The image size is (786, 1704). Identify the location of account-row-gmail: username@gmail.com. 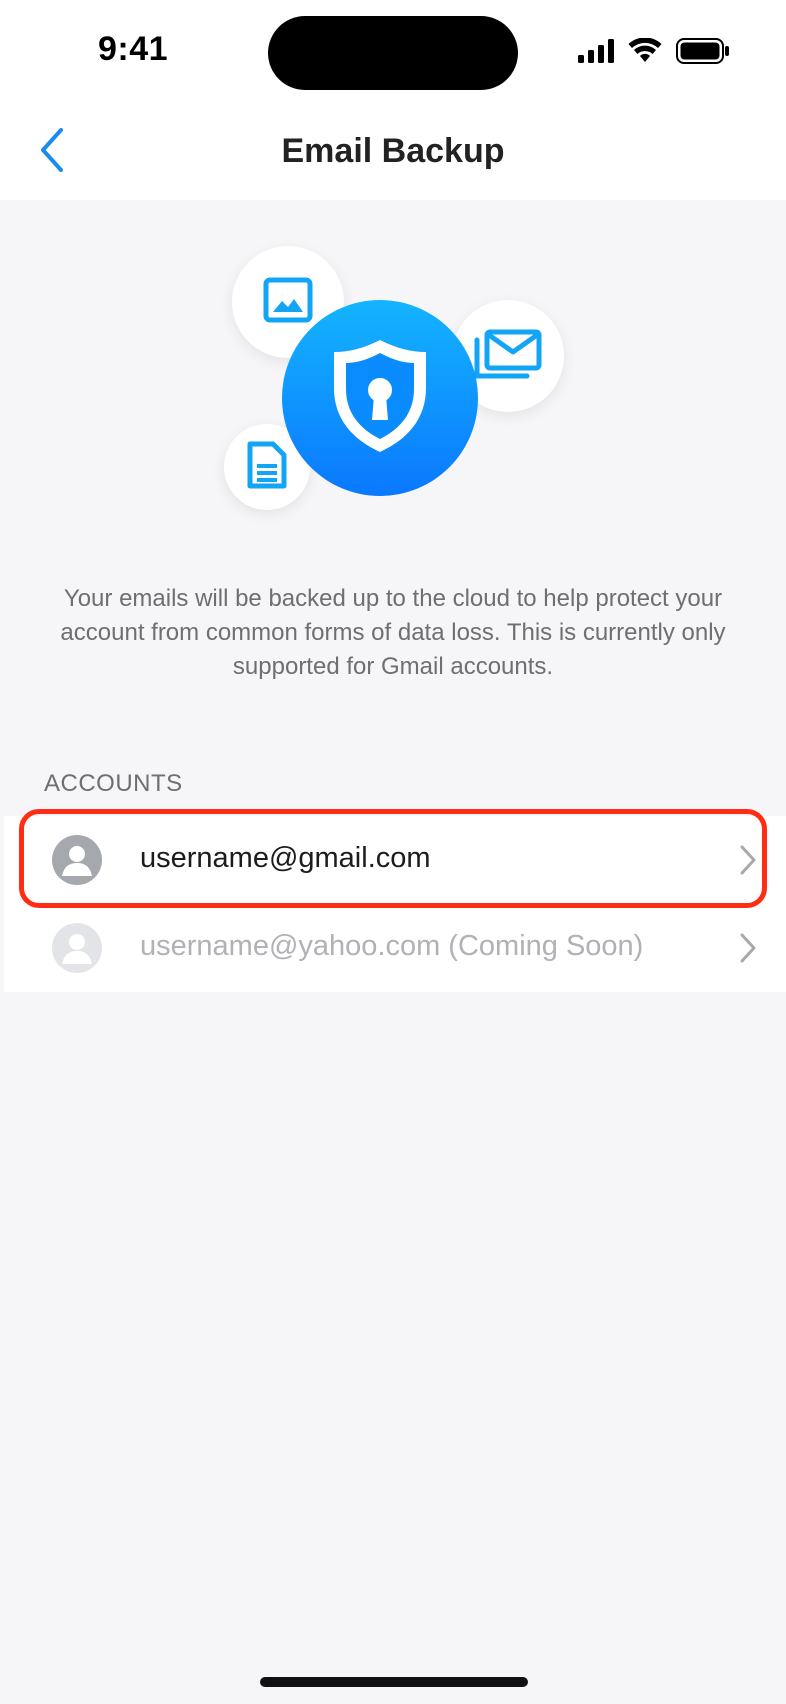
(395, 860).